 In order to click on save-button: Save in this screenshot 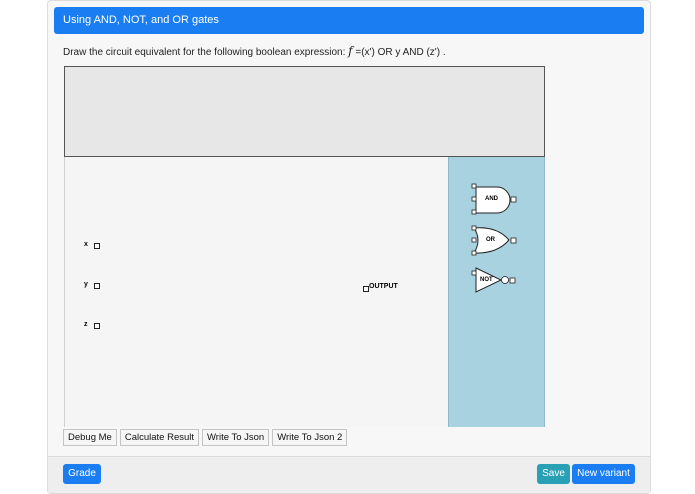, I will do `click(553, 474)`.